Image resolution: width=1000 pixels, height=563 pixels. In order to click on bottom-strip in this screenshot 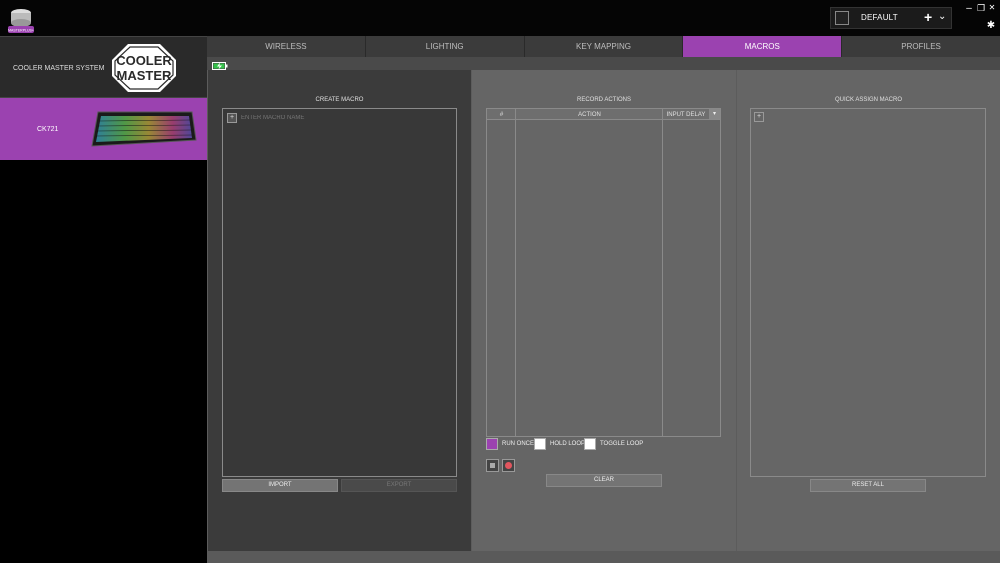, I will do `click(604, 557)`.